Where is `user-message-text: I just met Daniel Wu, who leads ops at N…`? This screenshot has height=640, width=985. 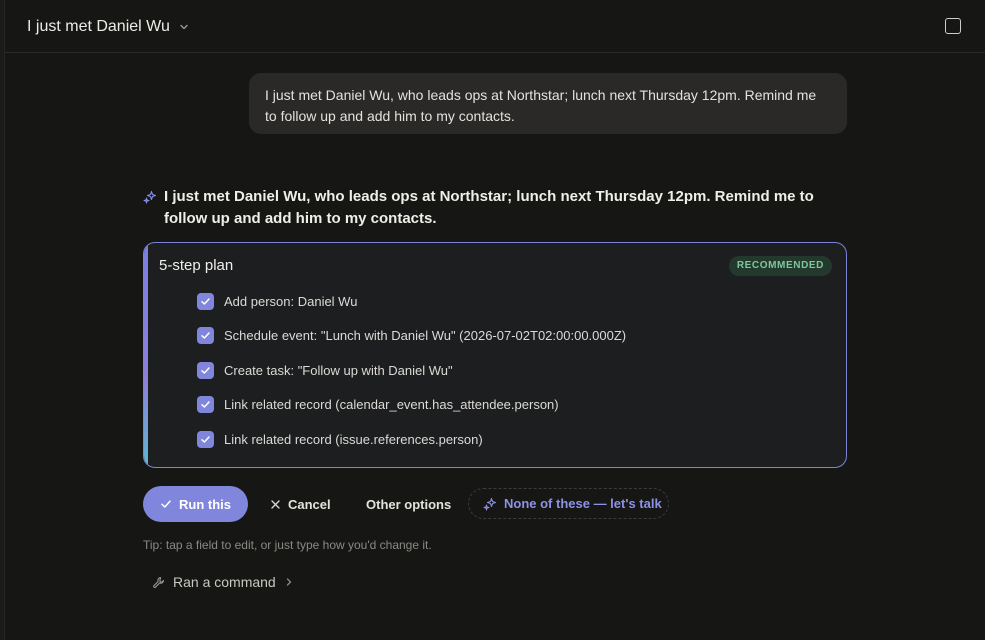 user-message-text: I just met Daniel Wu, who leads ops at N… is located at coordinates (541, 105).